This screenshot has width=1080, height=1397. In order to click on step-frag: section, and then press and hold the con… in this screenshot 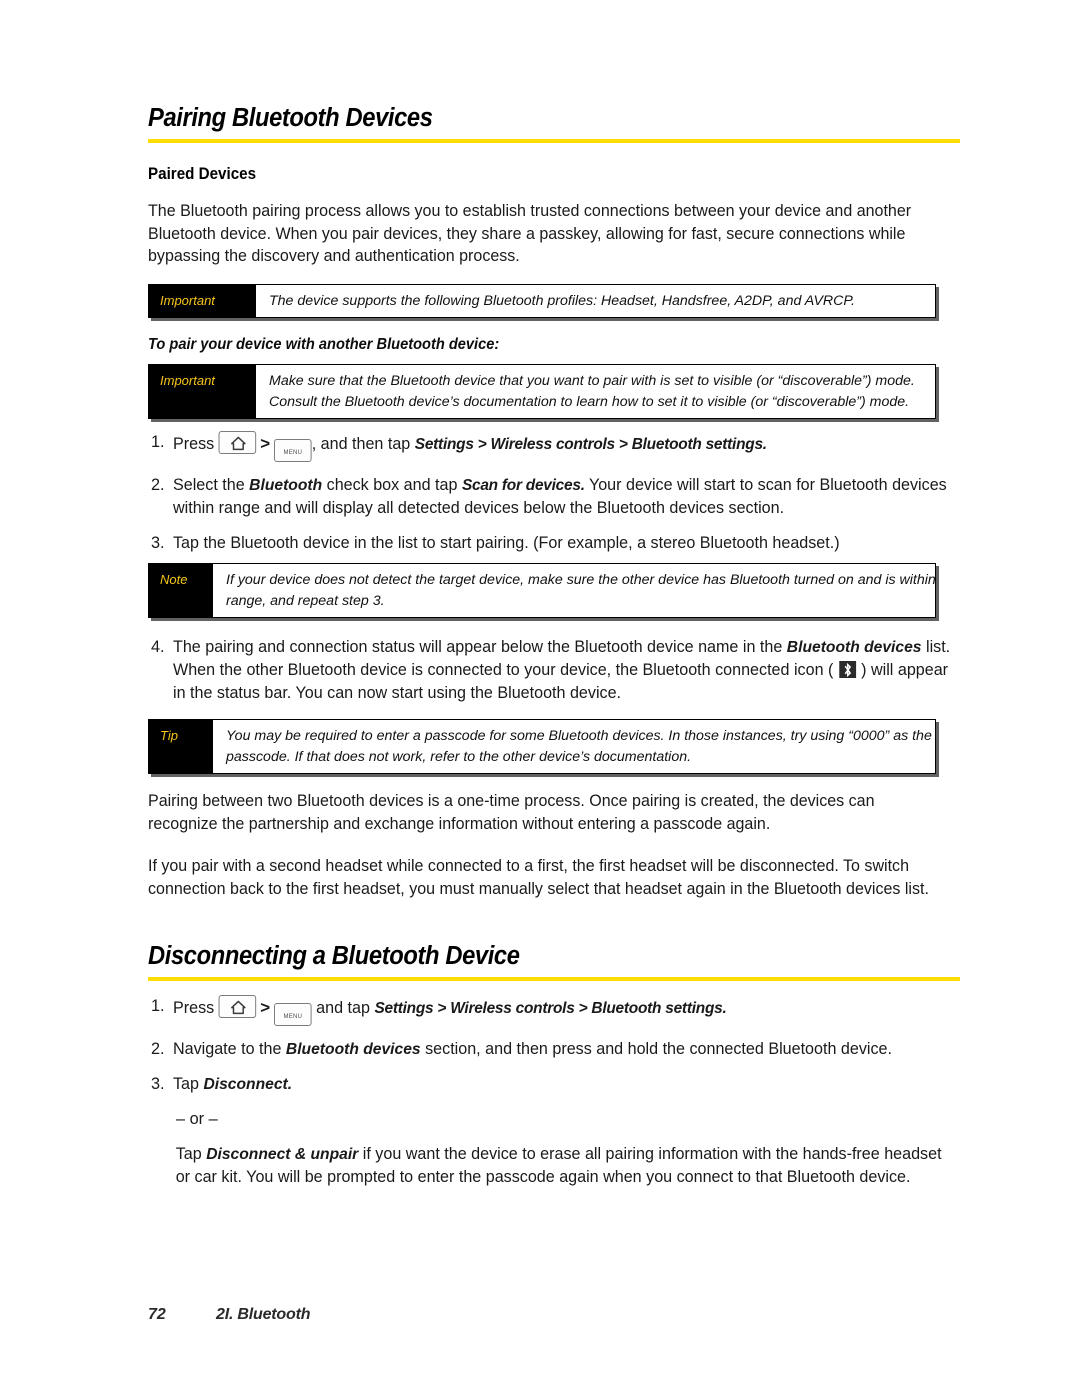, I will do `click(658, 1049)`.